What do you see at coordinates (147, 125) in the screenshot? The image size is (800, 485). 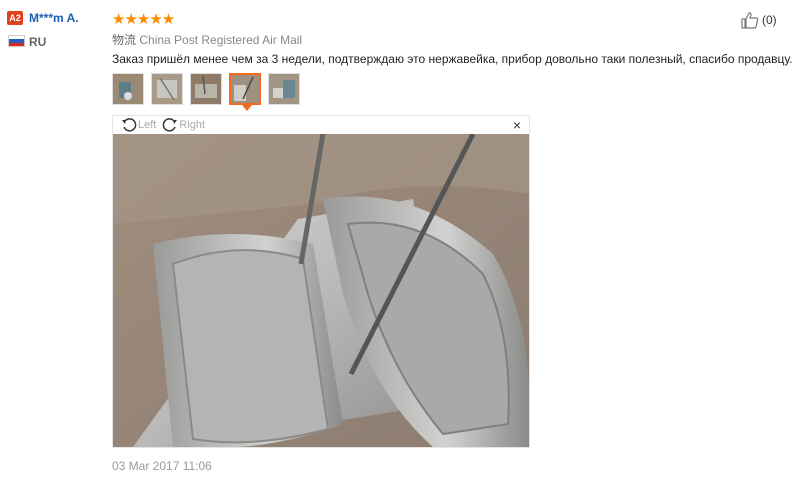 I see `rotate-left-label: Left` at bounding box center [147, 125].